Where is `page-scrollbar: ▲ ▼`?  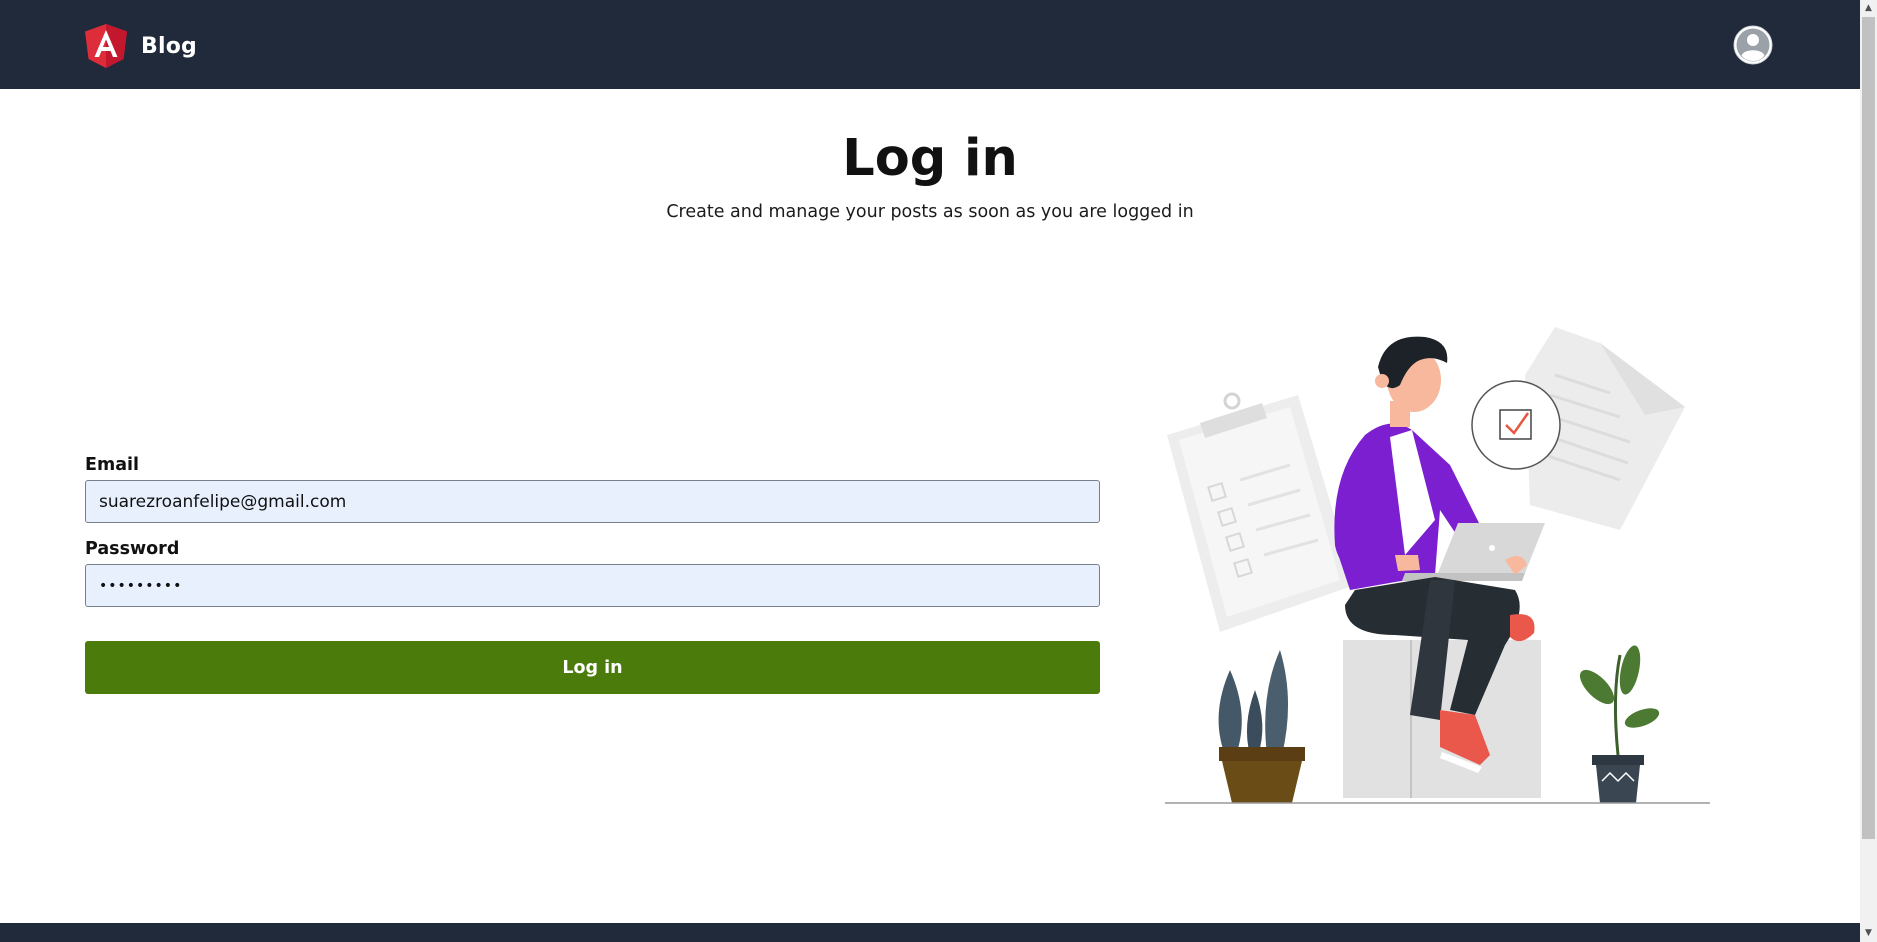 page-scrollbar: ▲ ▼ is located at coordinates (1868, 471).